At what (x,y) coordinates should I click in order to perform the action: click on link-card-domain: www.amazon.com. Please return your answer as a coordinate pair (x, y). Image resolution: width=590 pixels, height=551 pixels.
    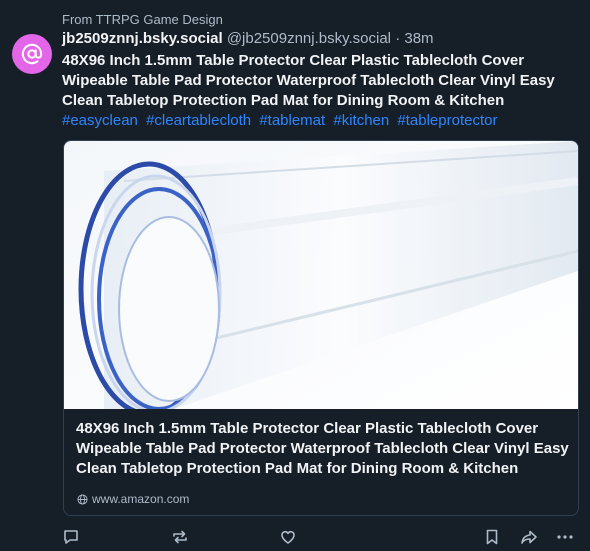
    Looking at the image, I should click on (133, 499).